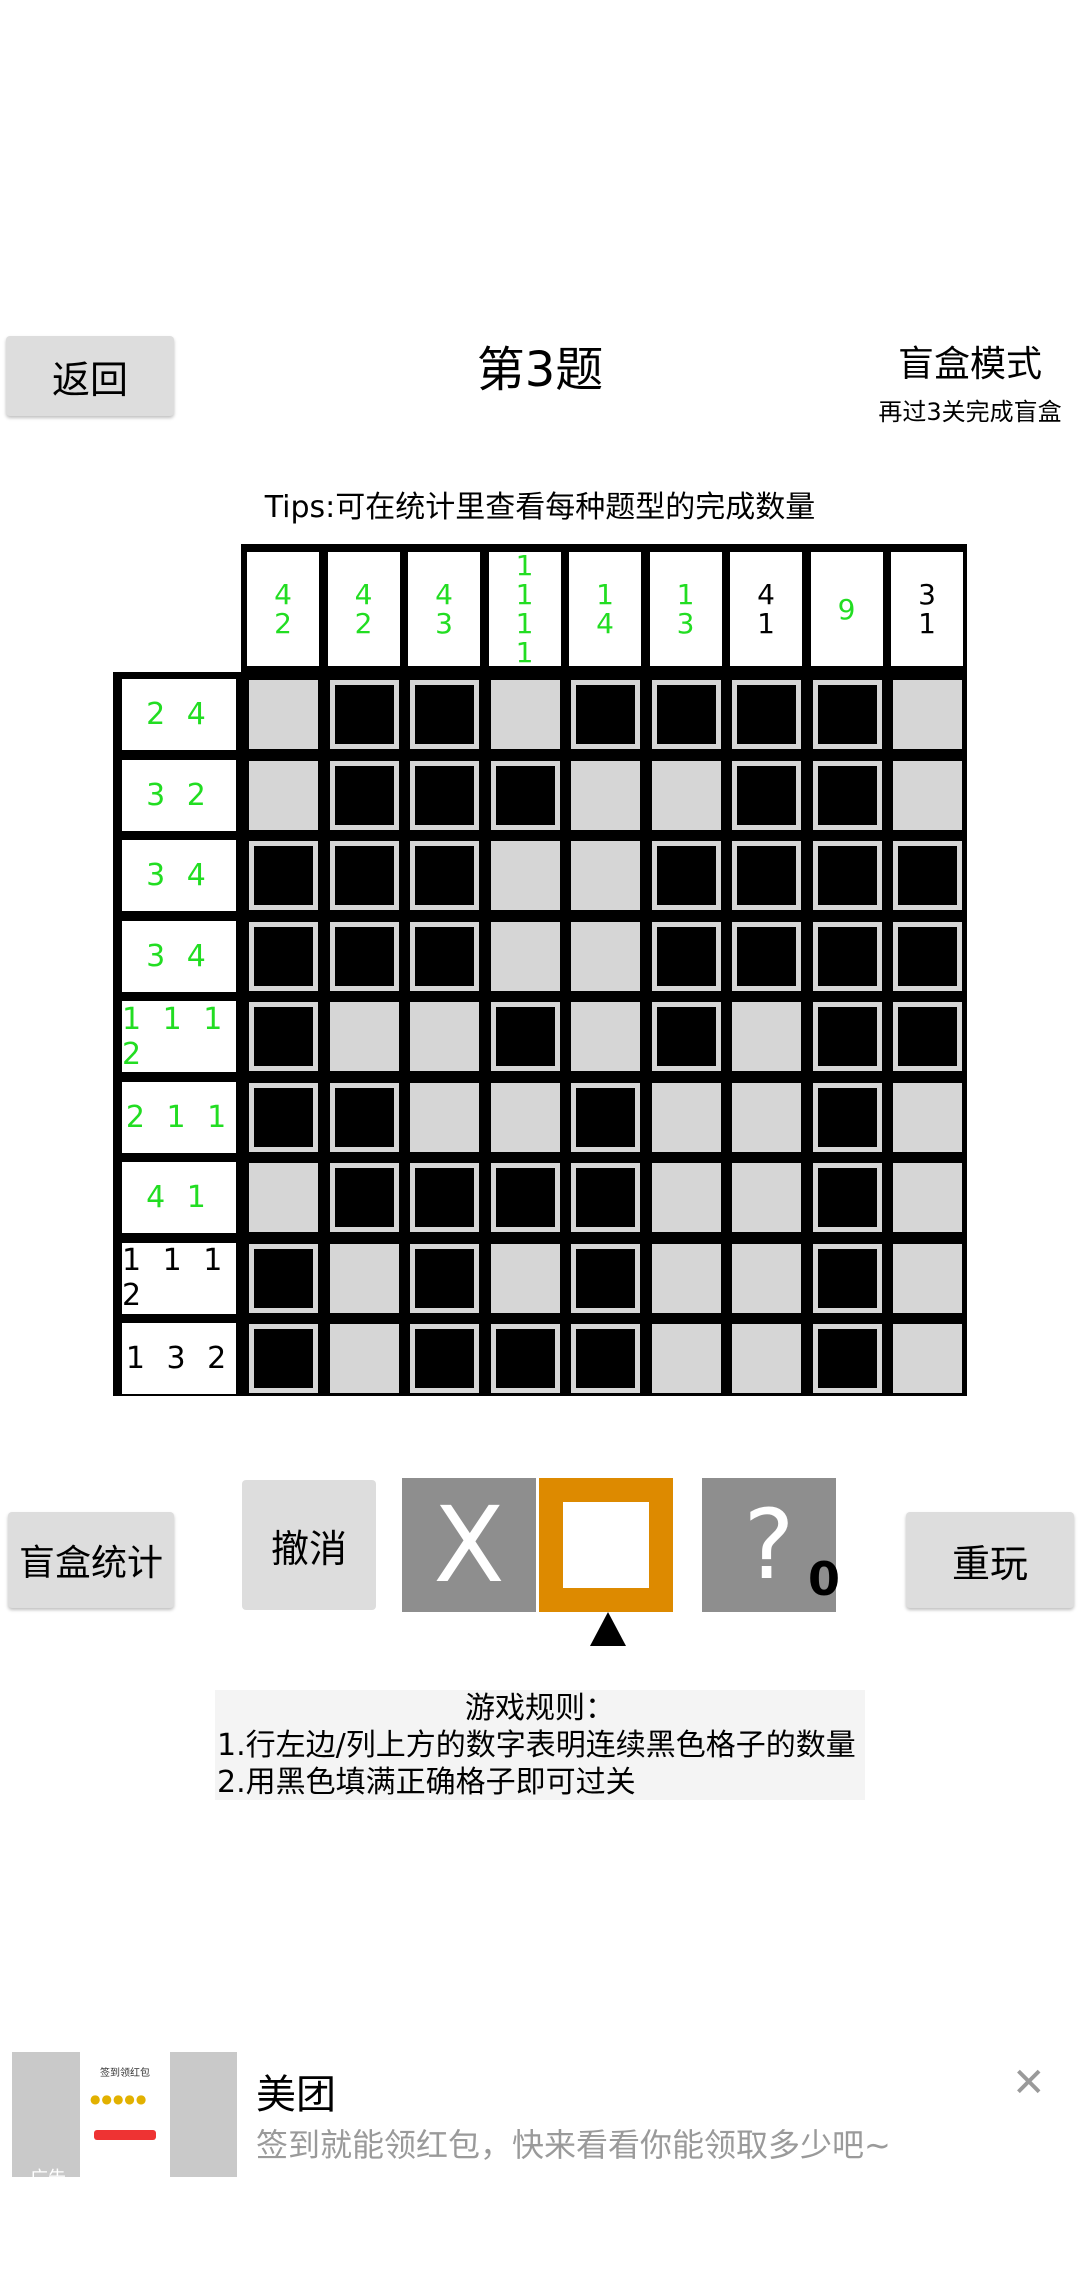 Image resolution: width=1080 pixels, height=2280 pixels. What do you see at coordinates (766, 609) in the screenshot?
I see `column-clue: 4 1` at bounding box center [766, 609].